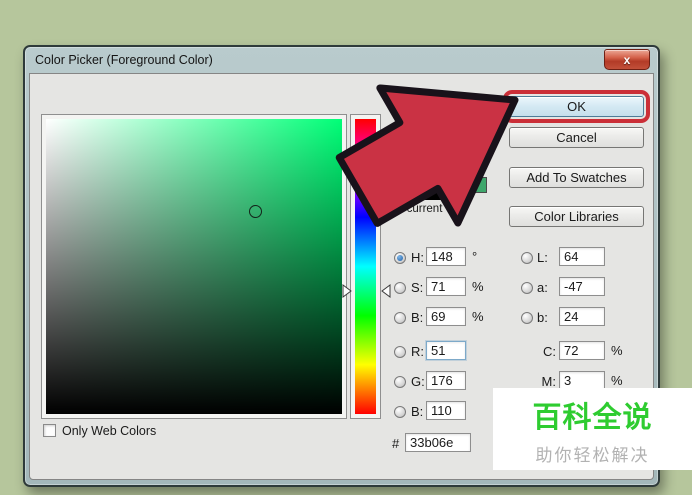 The width and height of the screenshot is (692, 495). Describe the element at coordinates (424, 144) in the screenshot. I see `new-color-swatch` at that location.